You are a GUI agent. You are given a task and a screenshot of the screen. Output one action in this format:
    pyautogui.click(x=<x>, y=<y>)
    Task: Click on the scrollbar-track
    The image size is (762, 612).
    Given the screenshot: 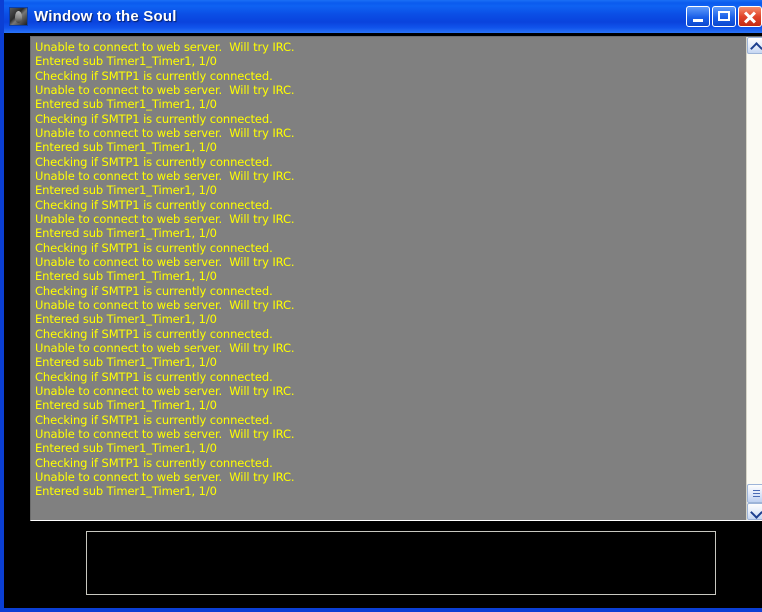 What is the action you would take?
    pyautogui.click(x=754, y=278)
    